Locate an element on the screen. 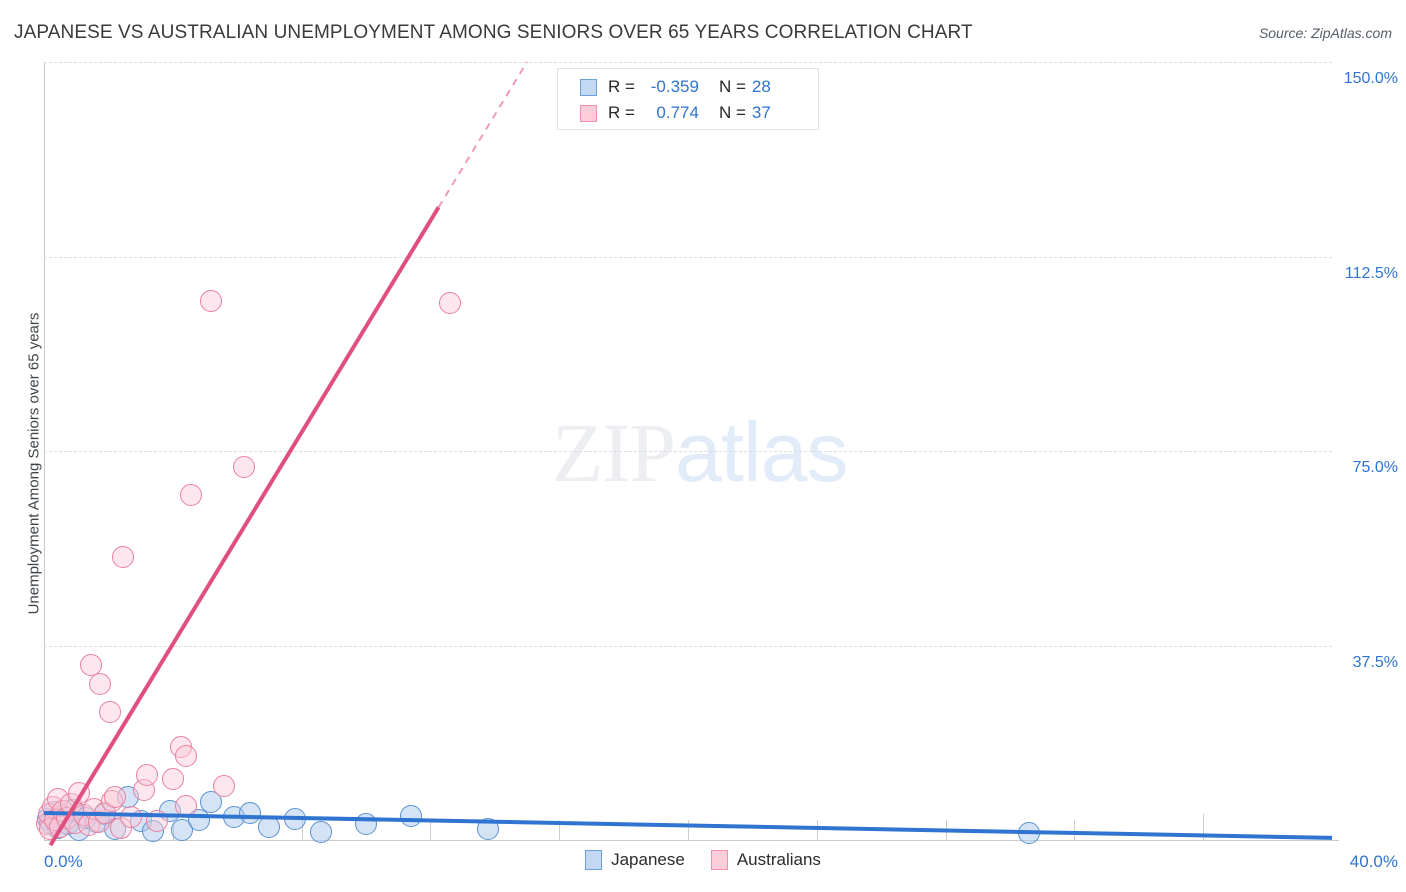 This screenshot has width=1406, height=892. stats-r-label-japanese: R = is located at coordinates (621, 86).